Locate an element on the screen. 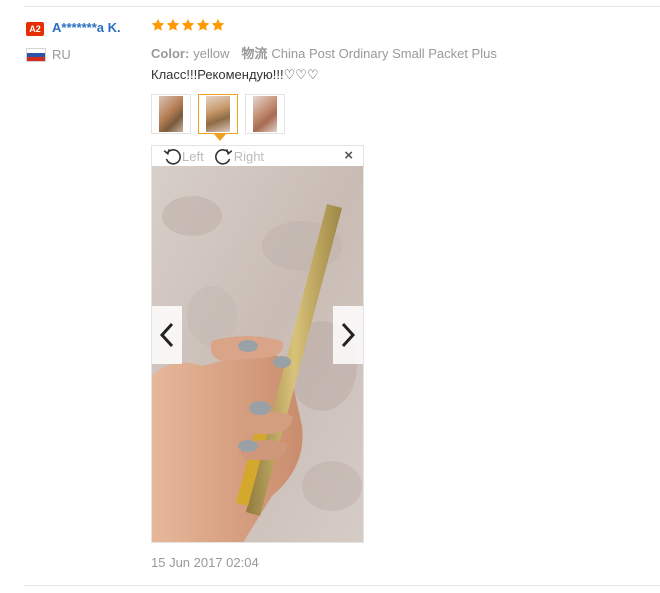 The height and width of the screenshot is (593, 660). selected-thumbnail-pointer is located at coordinates (220, 137).